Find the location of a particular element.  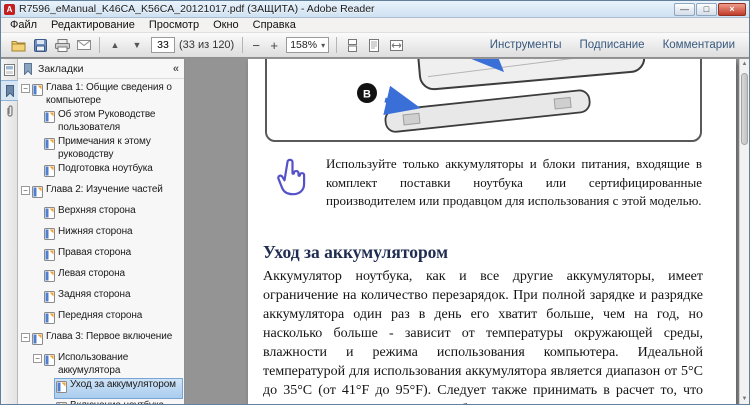

battery-removal-figure: A B is located at coordinates (483, 100).